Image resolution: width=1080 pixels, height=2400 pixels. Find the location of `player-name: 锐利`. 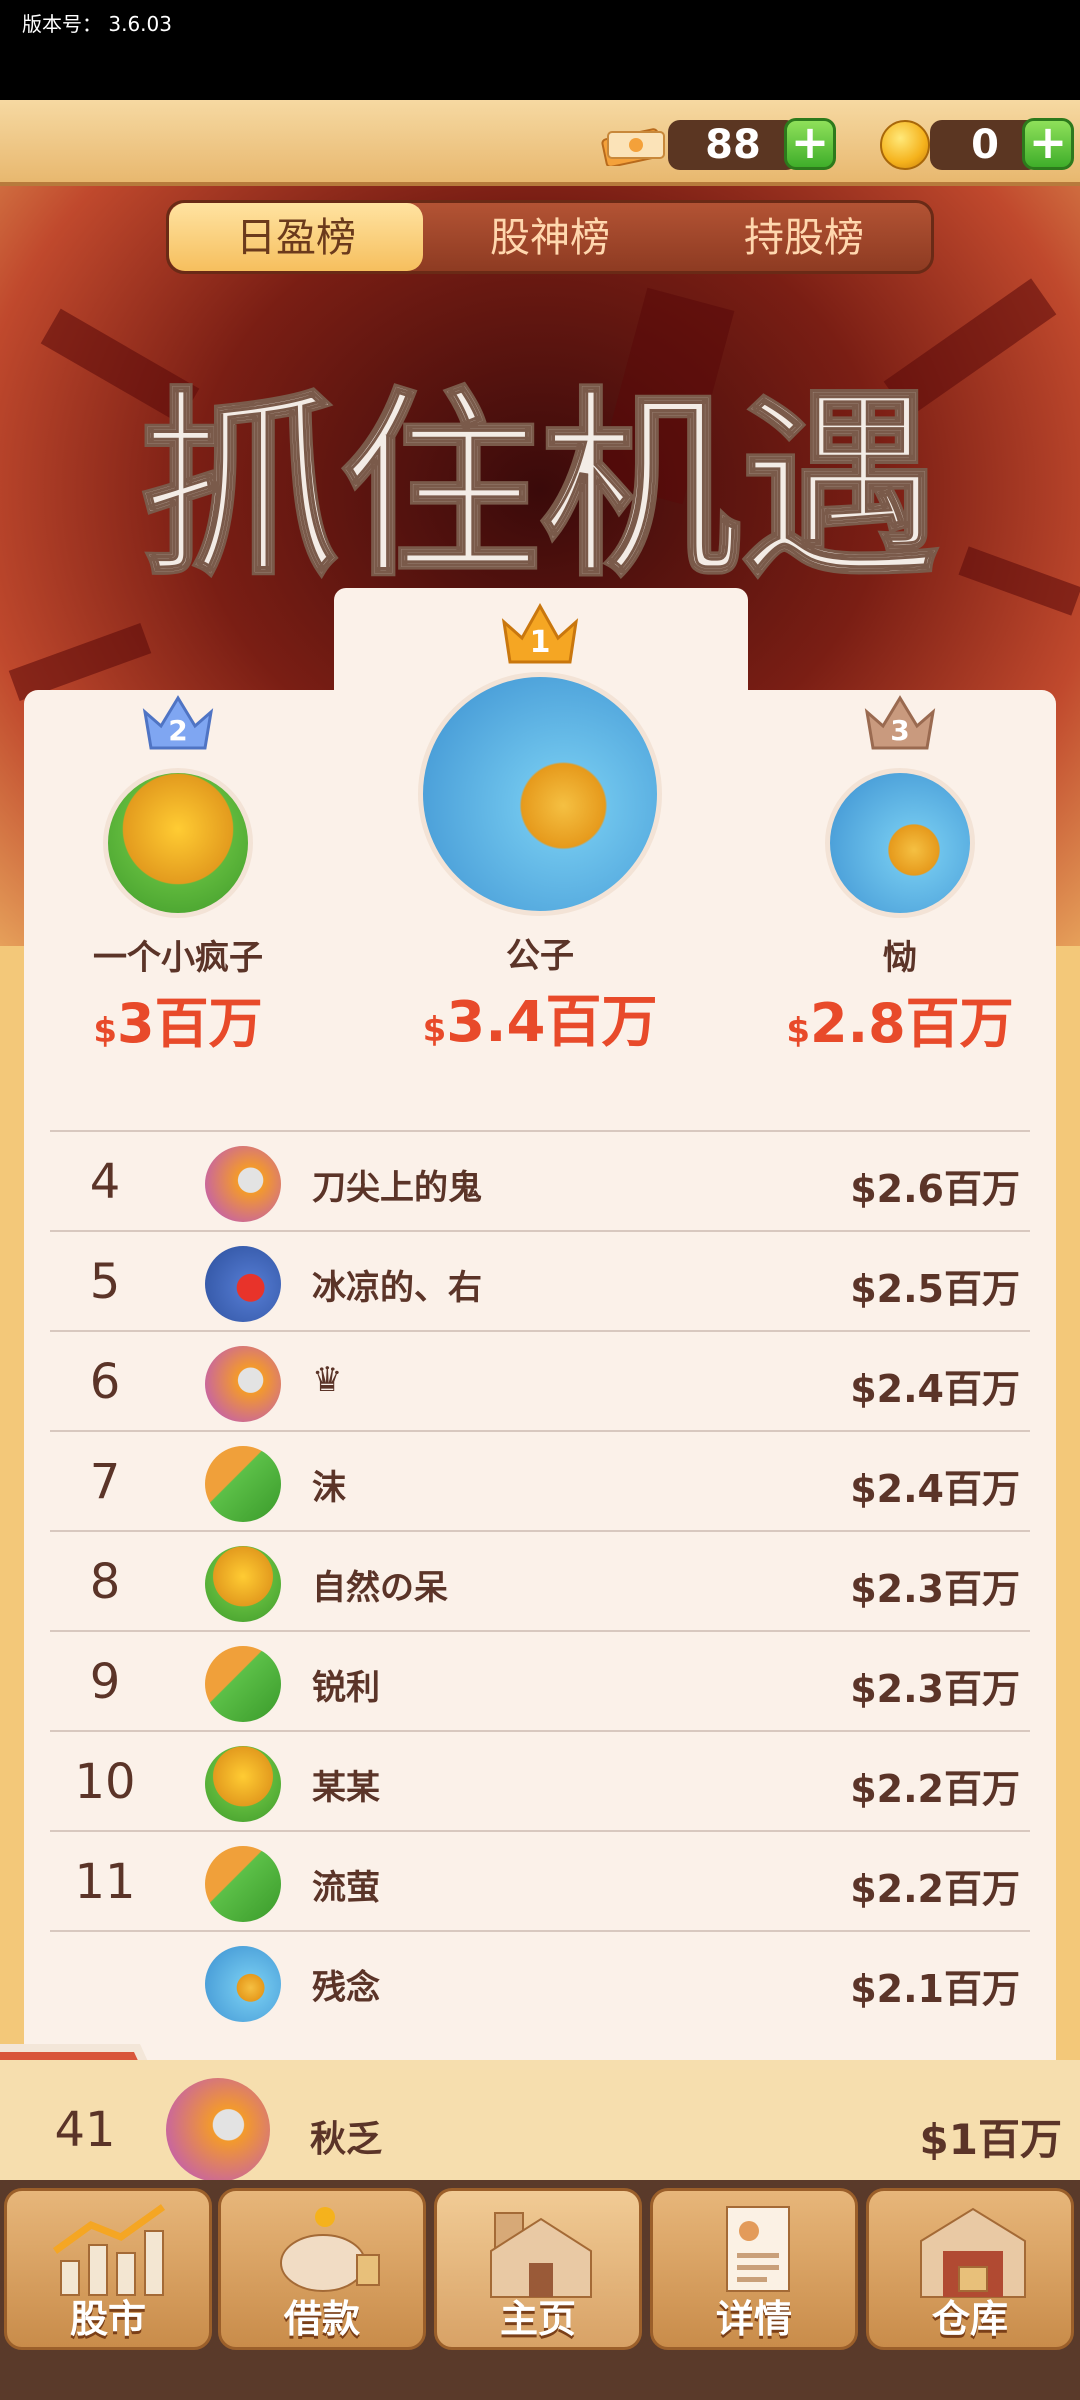

player-name: 锐利 is located at coordinates (346, 1688).